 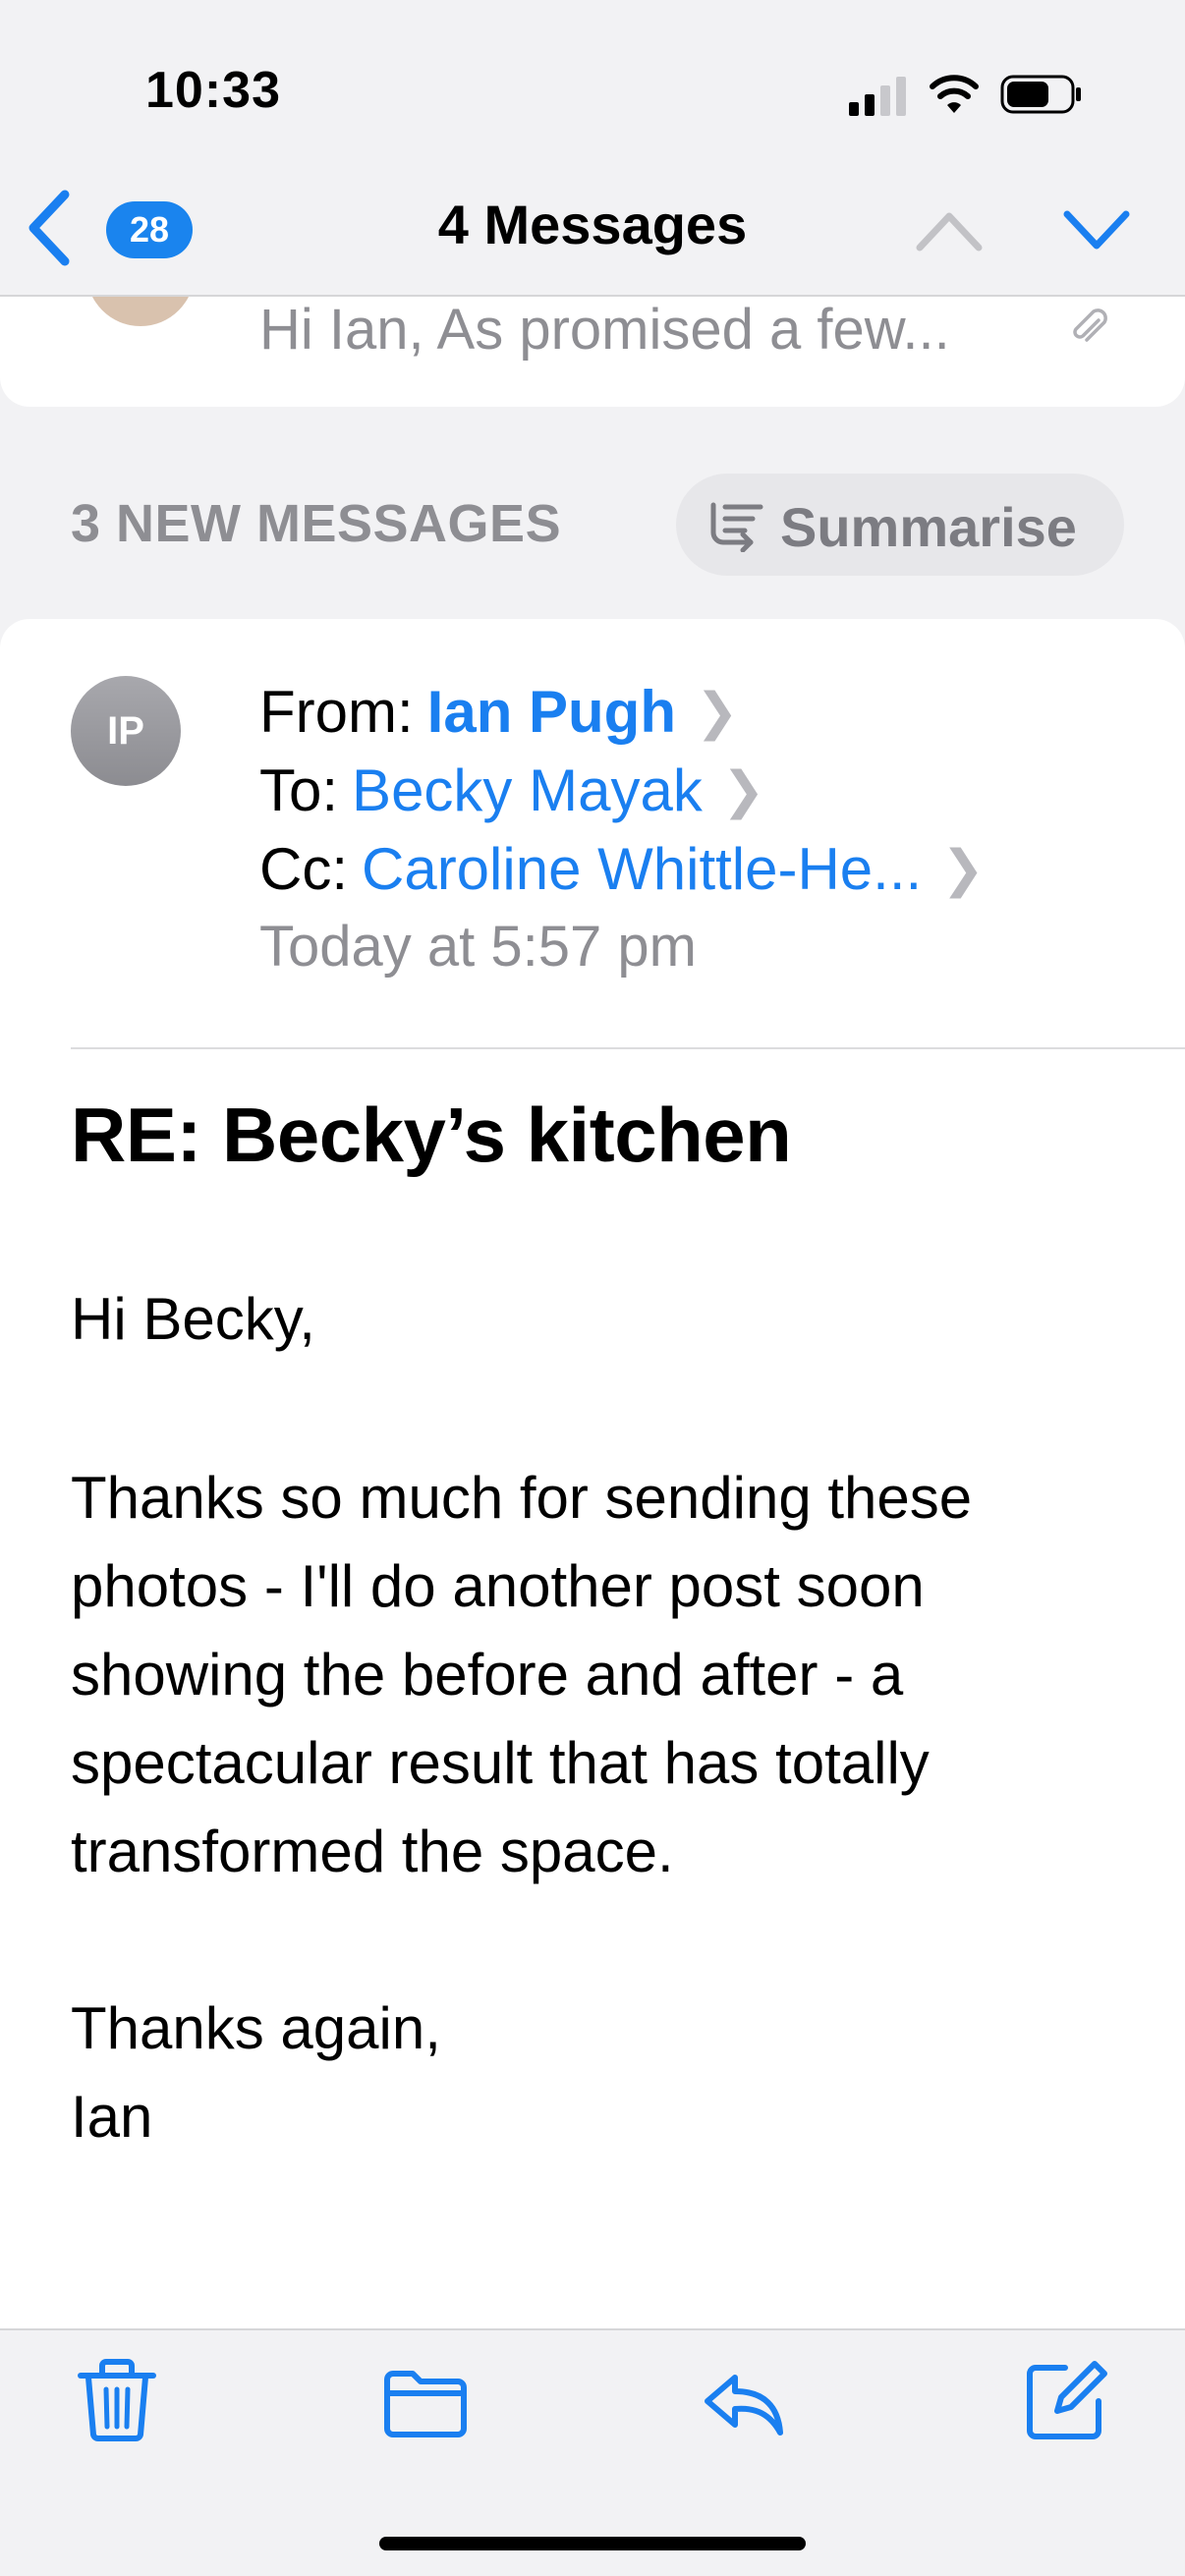 What do you see at coordinates (1090, 325) in the screenshot?
I see `paperclip-icon` at bounding box center [1090, 325].